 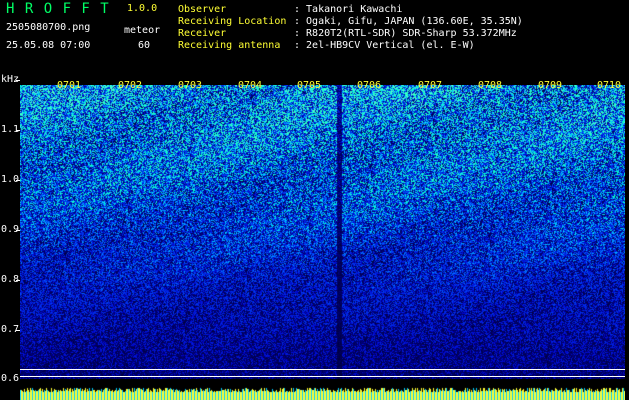 I want to click on observation-datetime: 25.05.08 07:00, so click(x=48, y=45).